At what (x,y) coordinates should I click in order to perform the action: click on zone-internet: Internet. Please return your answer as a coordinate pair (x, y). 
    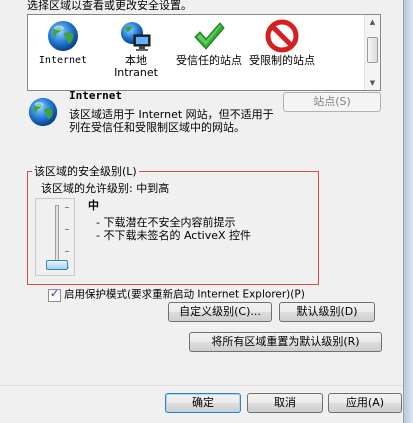
    Looking at the image, I should click on (63, 43).